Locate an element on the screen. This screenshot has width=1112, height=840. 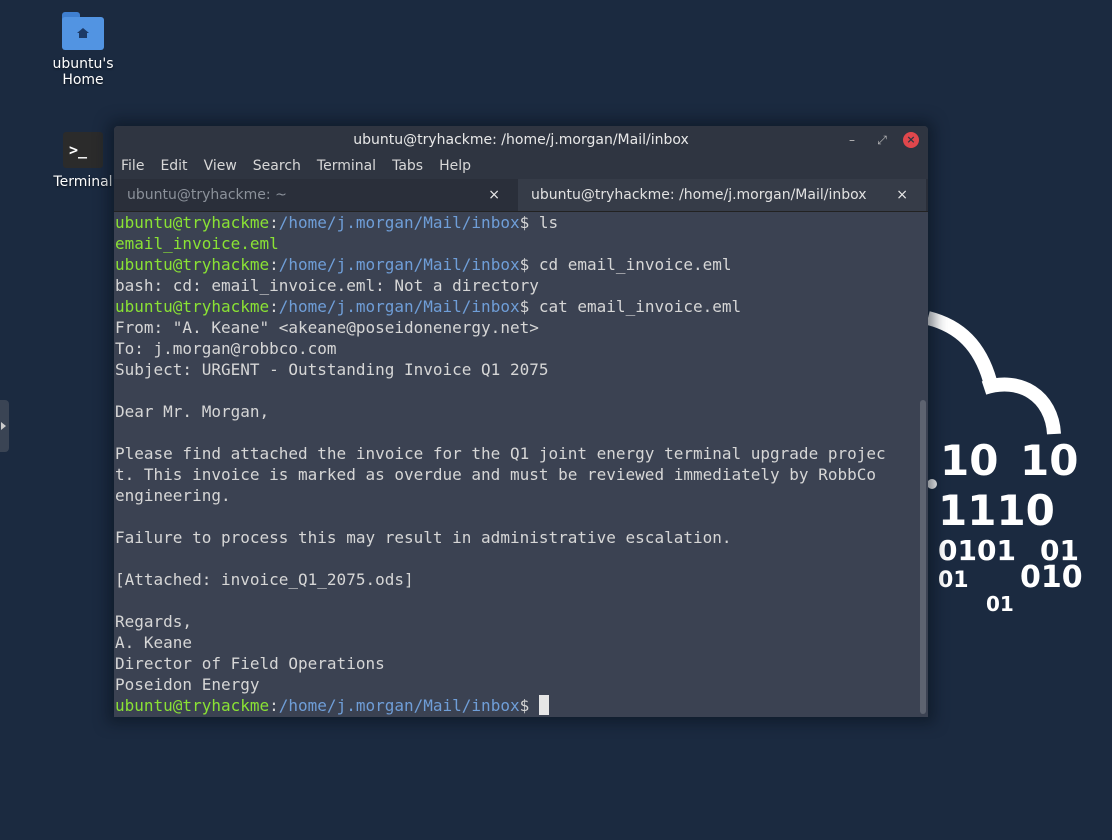
home-folder-label: ubuntu's Home is located at coordinates (83, 72).